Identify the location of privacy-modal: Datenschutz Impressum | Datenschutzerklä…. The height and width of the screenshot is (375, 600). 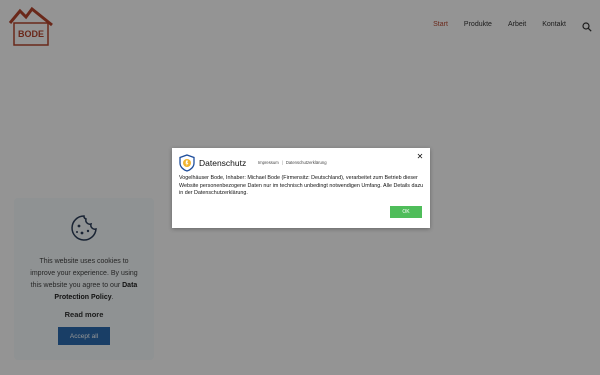
(301, 188).